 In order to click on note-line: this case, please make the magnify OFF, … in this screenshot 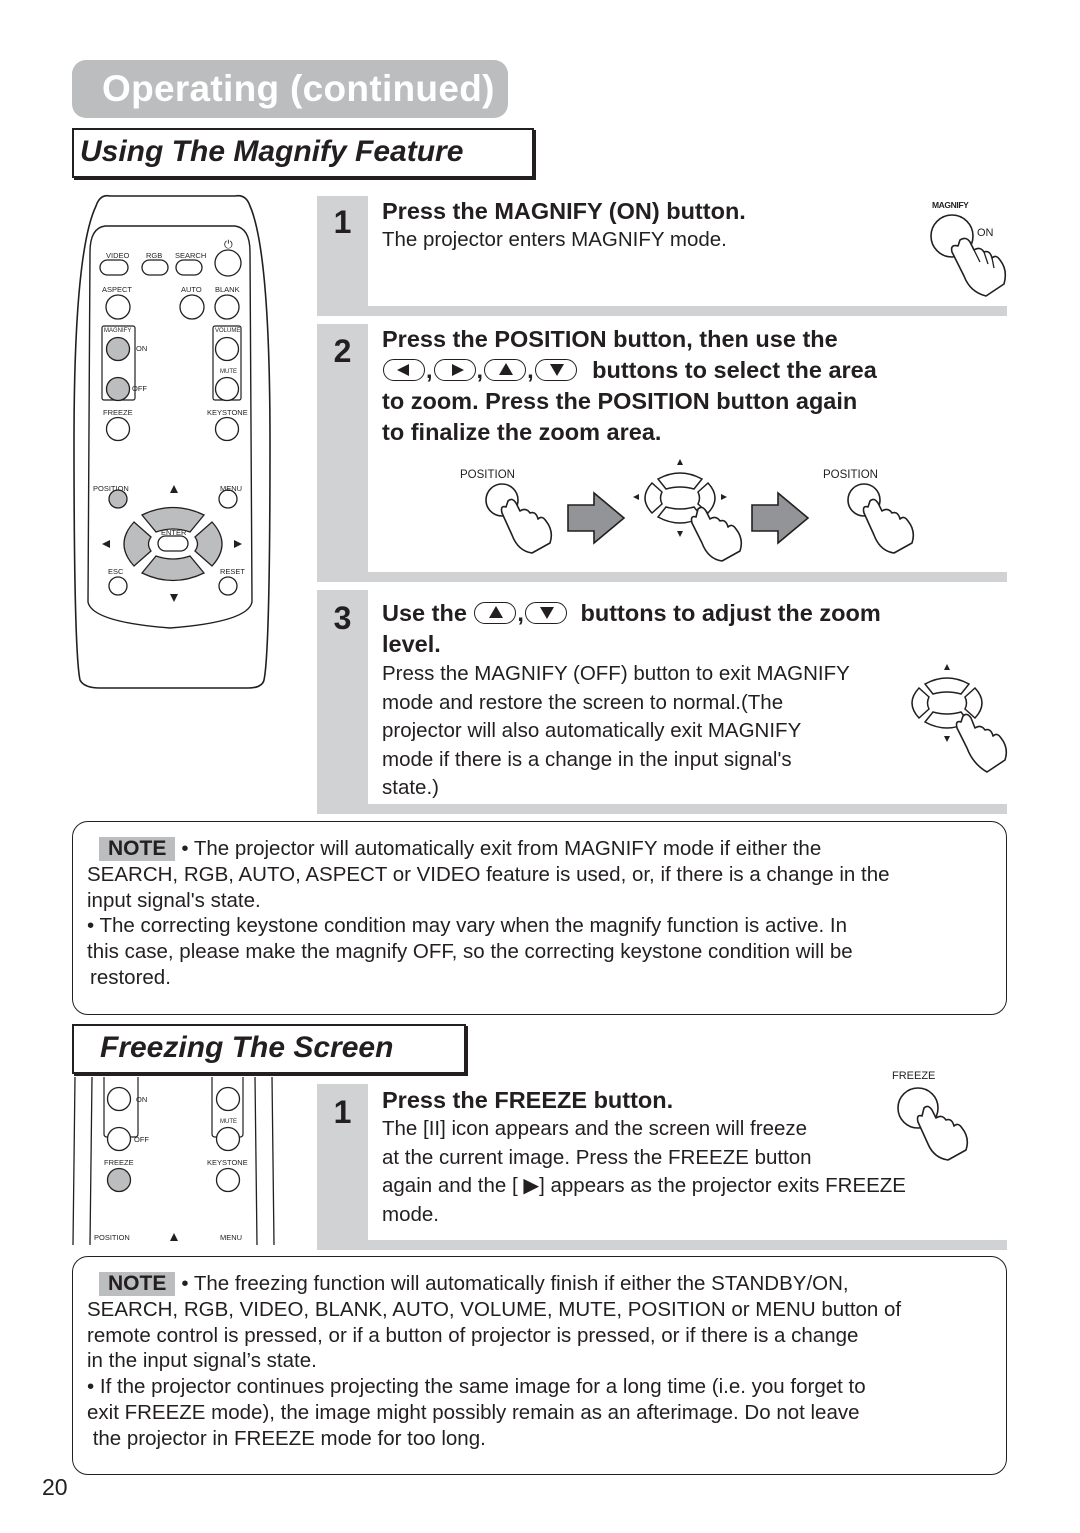, I will do `click(470, 952)`.